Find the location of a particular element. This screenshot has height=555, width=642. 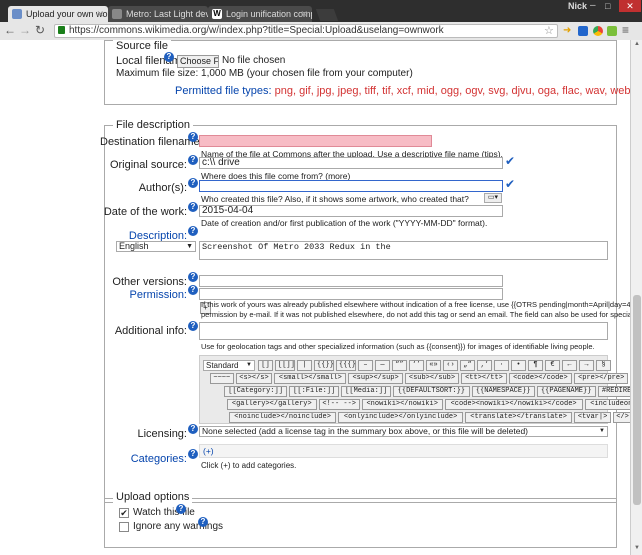

minimize-icon: – is located at coordinates (593, 6).